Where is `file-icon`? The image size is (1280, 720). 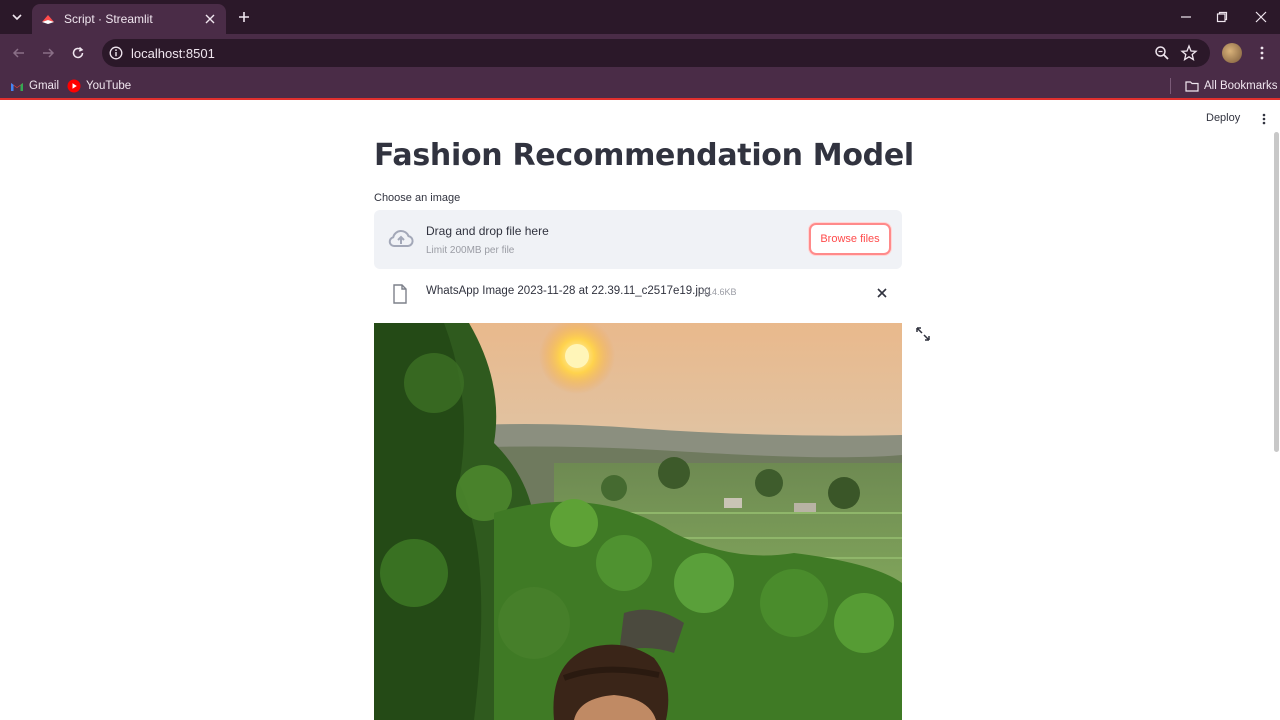 file-icon is located at coordinates (400, 294).